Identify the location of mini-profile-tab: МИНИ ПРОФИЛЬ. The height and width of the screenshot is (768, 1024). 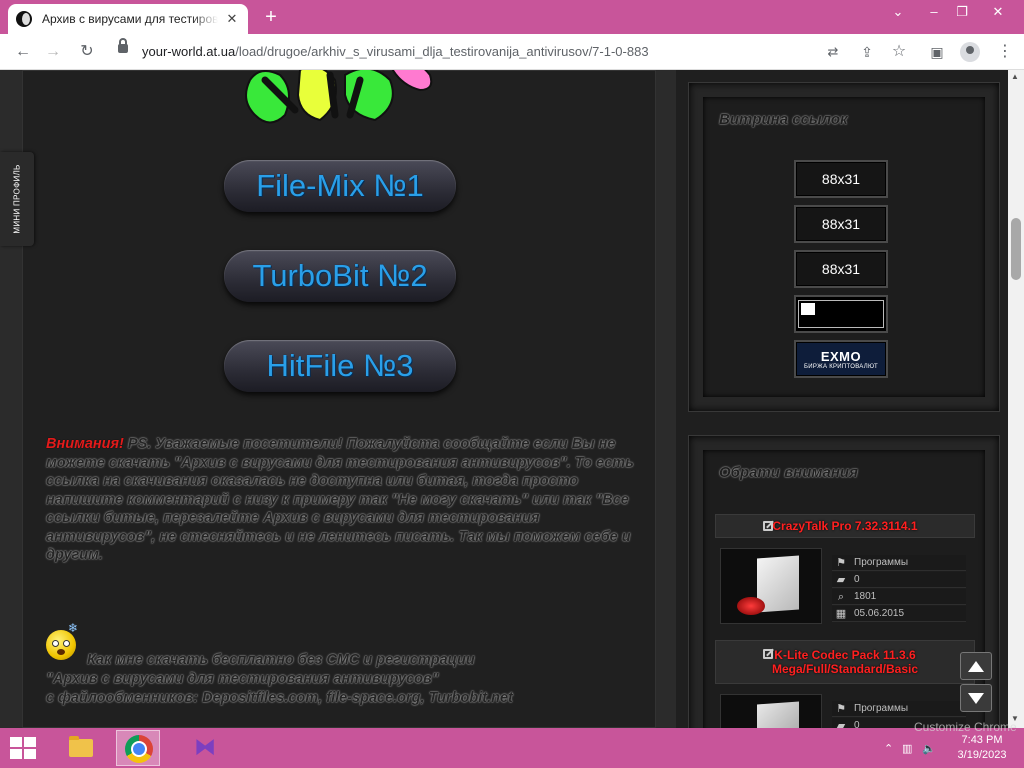
(17, 199).